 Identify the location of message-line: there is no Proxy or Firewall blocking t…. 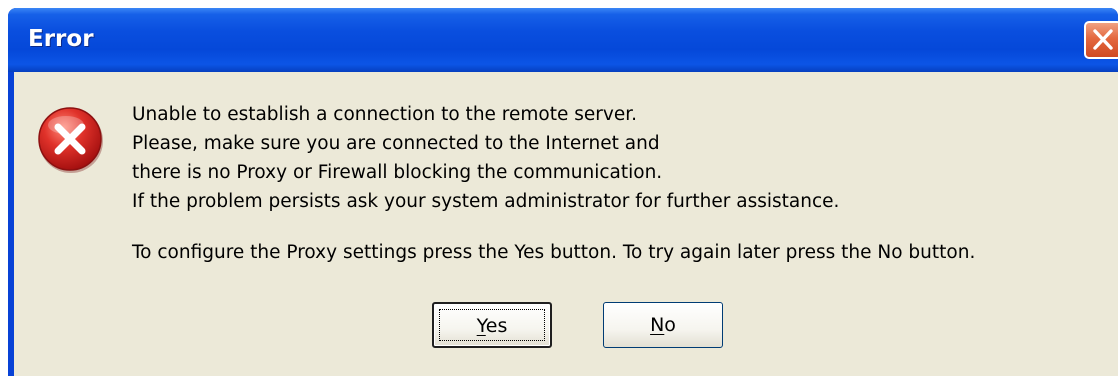
(397, 172).